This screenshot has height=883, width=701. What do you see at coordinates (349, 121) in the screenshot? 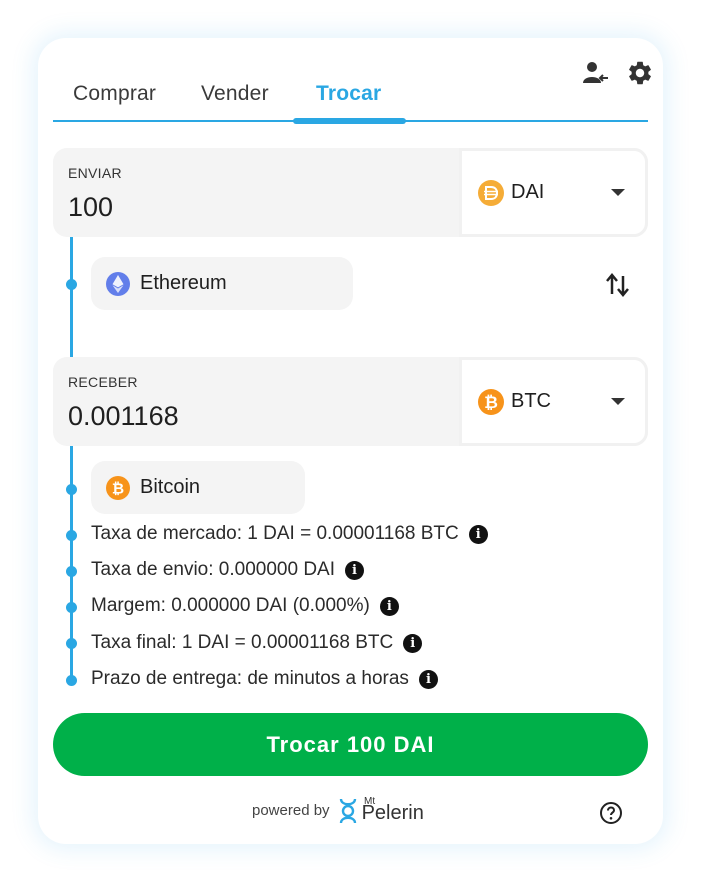
I see `active-tab-indicator` at bounding box center [349, 121].